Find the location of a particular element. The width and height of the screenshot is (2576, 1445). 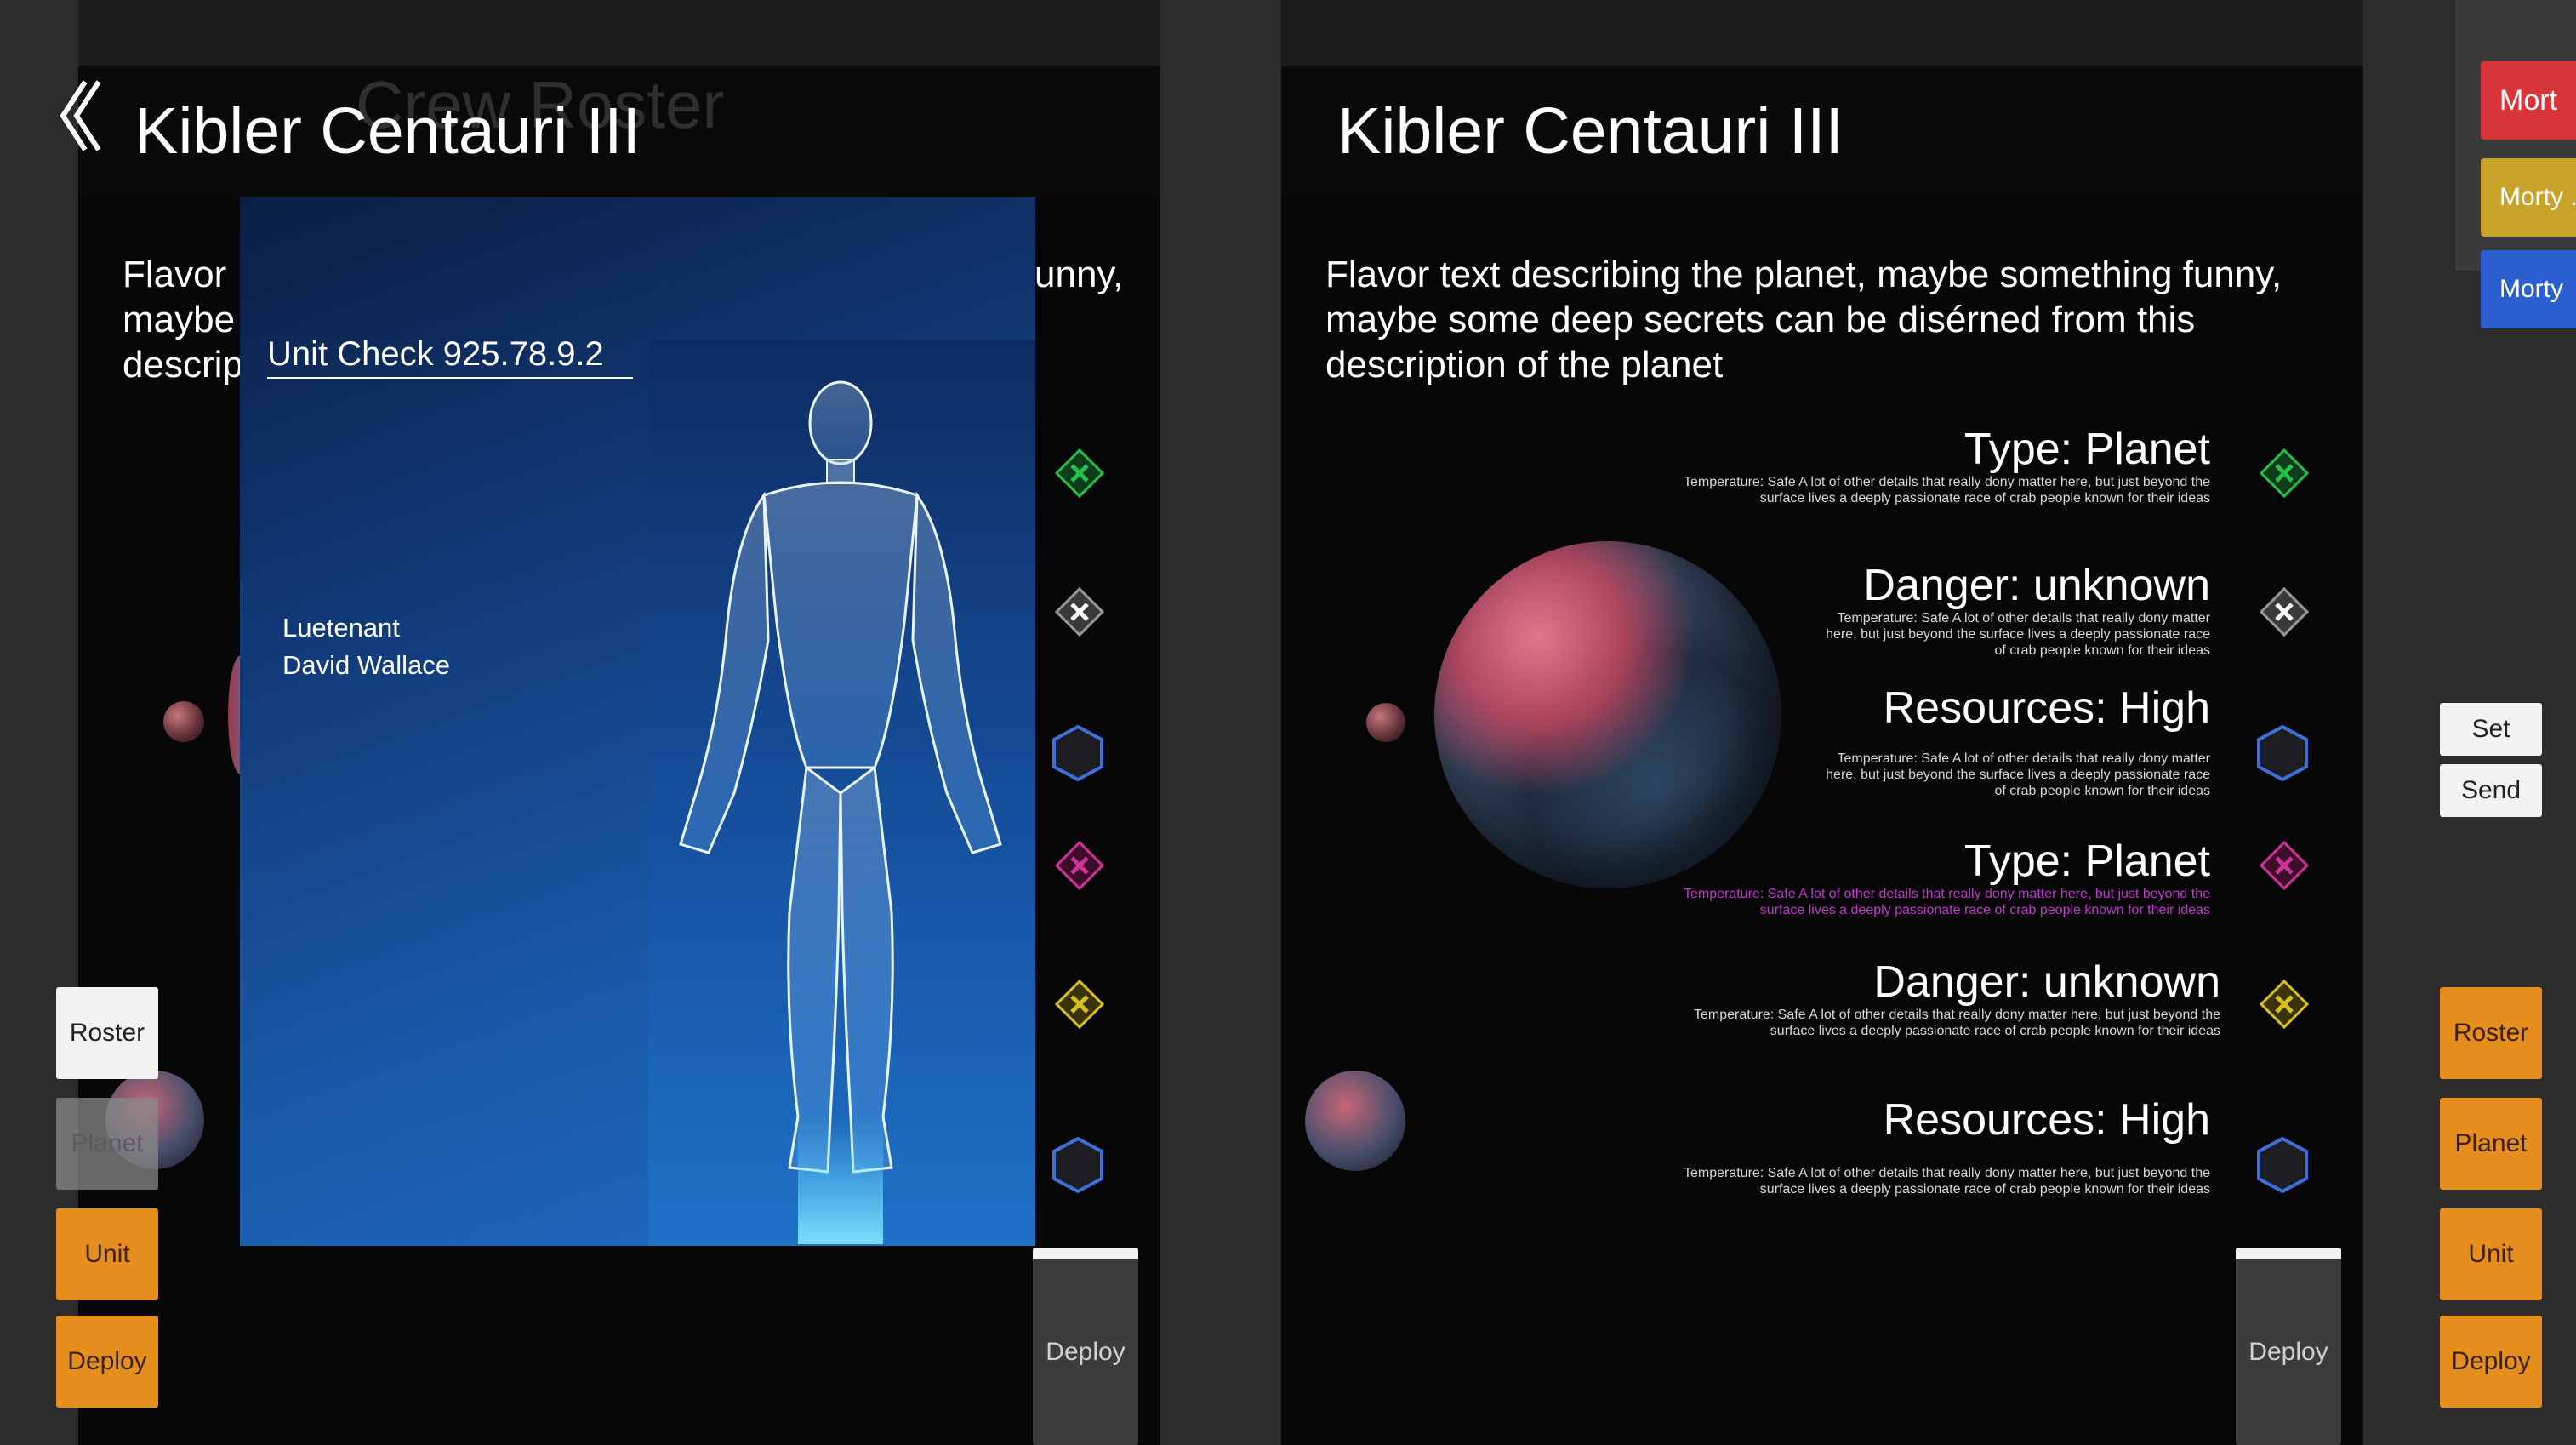

pink-x-badge-icon is located at coordinates (1079, 866).